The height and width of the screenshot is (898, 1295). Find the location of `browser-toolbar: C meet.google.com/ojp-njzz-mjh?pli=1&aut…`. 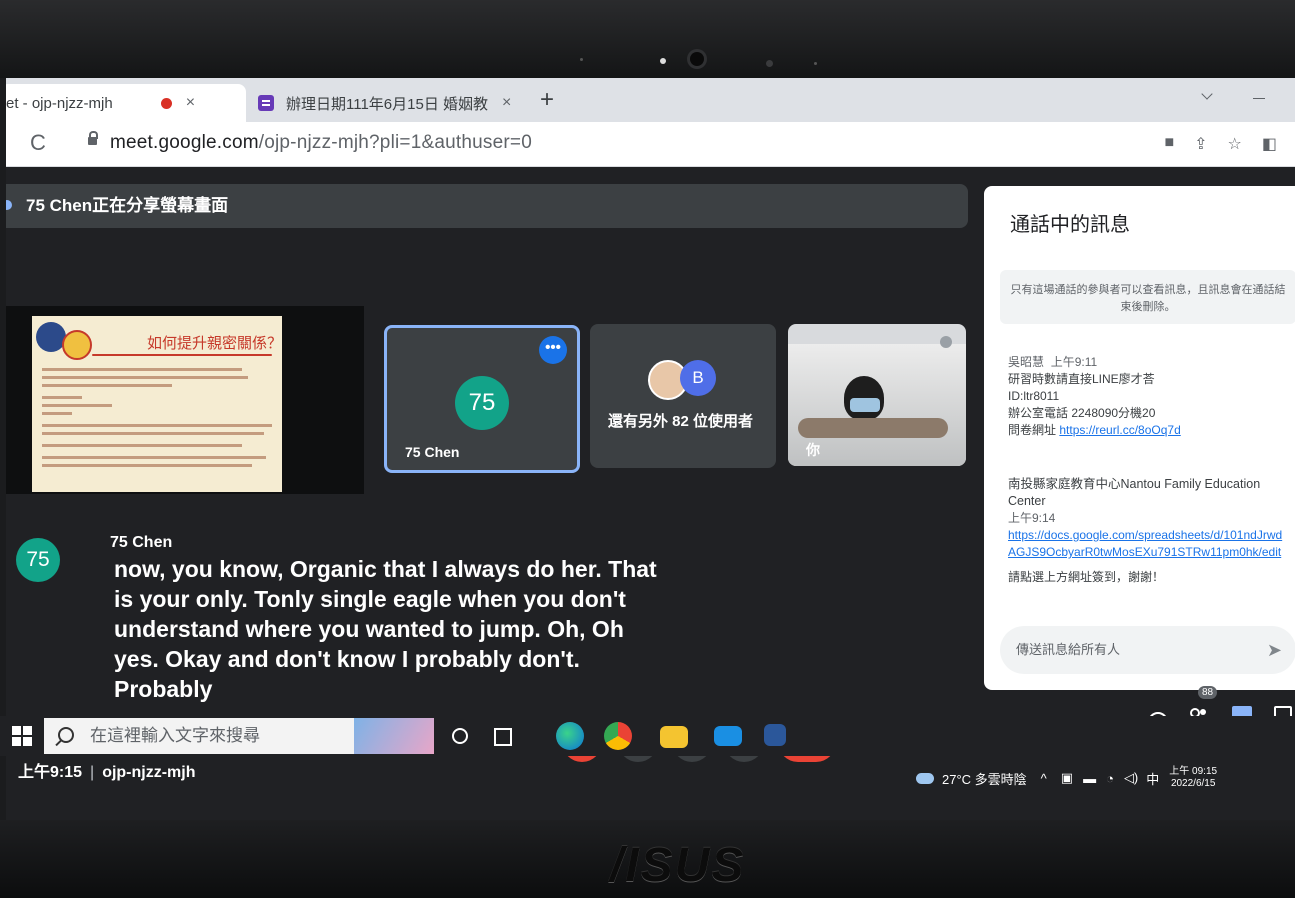

browser-toolbar: C meet.google.com/ojp-njzz-mjh?pli=1&aut… is located at coordinates (650, 144).